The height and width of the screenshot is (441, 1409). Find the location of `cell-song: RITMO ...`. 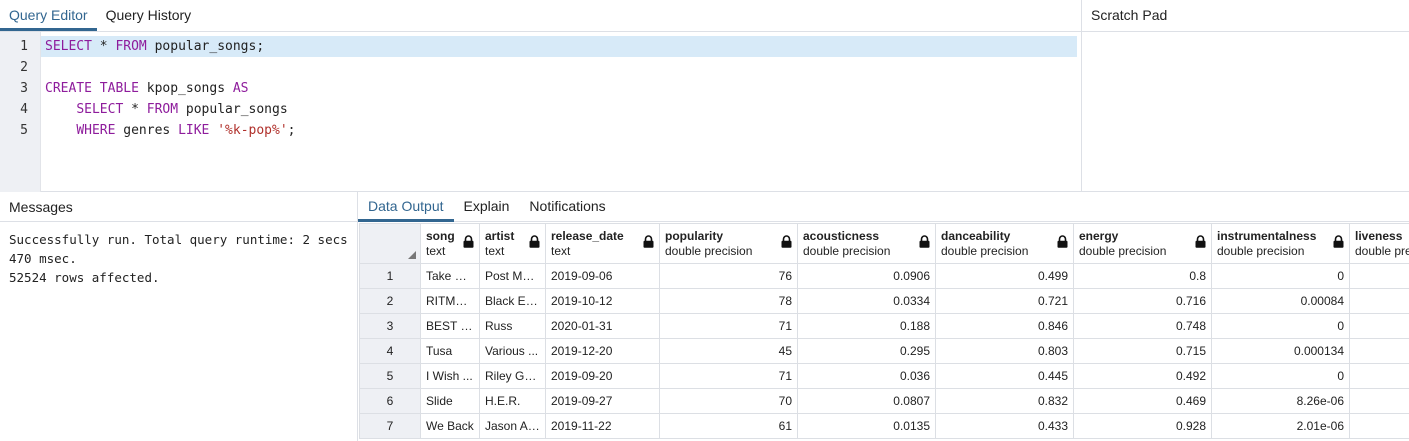

cell-song: RITMO ... is located at coordinates (450, 301).